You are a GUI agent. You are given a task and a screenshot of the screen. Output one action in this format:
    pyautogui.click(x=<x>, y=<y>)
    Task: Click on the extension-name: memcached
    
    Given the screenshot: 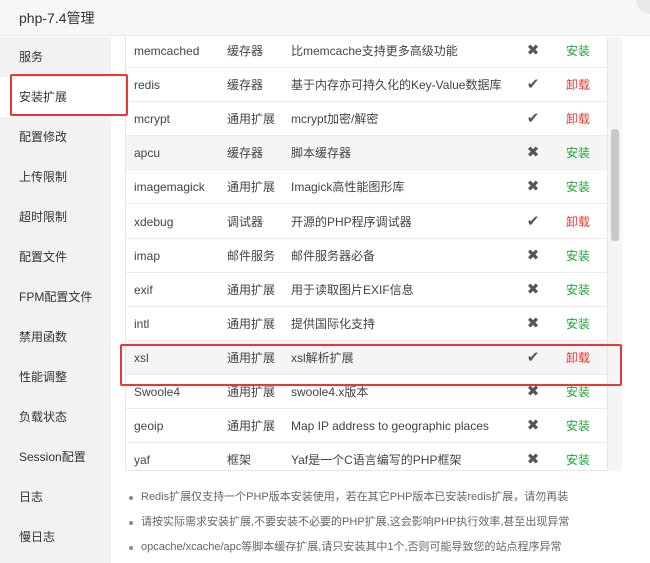 What is the action you would take?
    pyautogui.click(x=167, y=51)
    